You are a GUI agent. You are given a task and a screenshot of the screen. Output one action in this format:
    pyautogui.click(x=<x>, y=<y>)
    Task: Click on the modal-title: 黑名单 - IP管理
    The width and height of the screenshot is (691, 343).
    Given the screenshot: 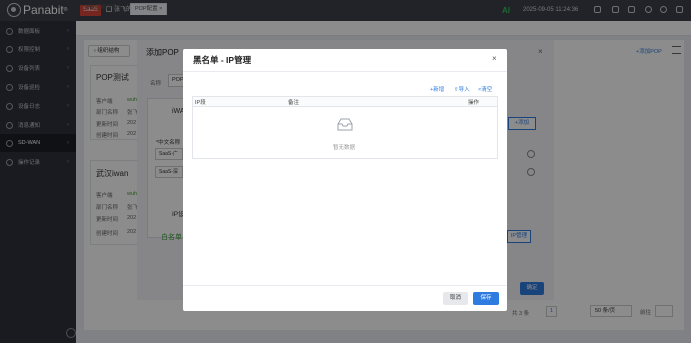 What is the action you would take?
    pyautogui.click(x=222, y=60)
    